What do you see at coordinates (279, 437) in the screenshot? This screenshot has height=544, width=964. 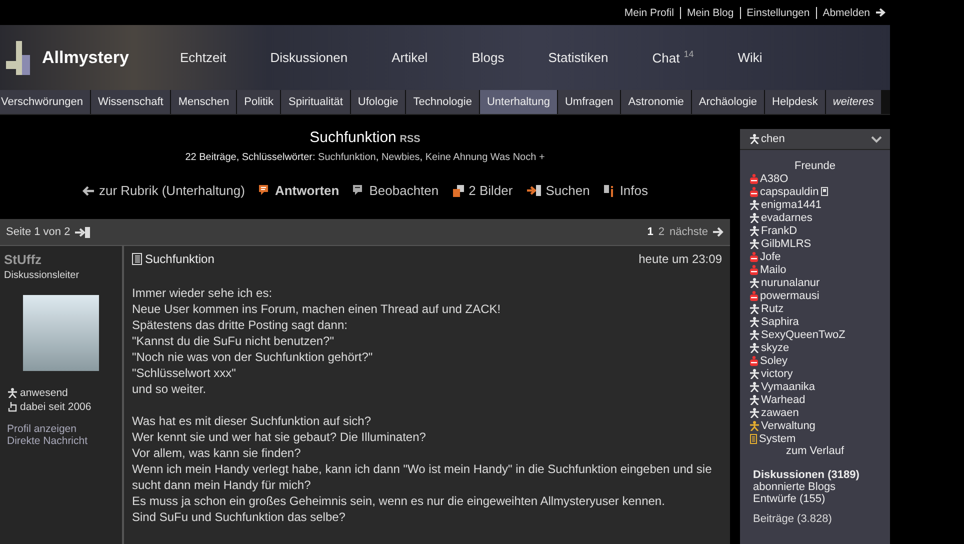 I see `post-text-line: Wer kennt sie und wer hat sie gebaut? Die Illuminaten?` at bounding box center [279, 437].